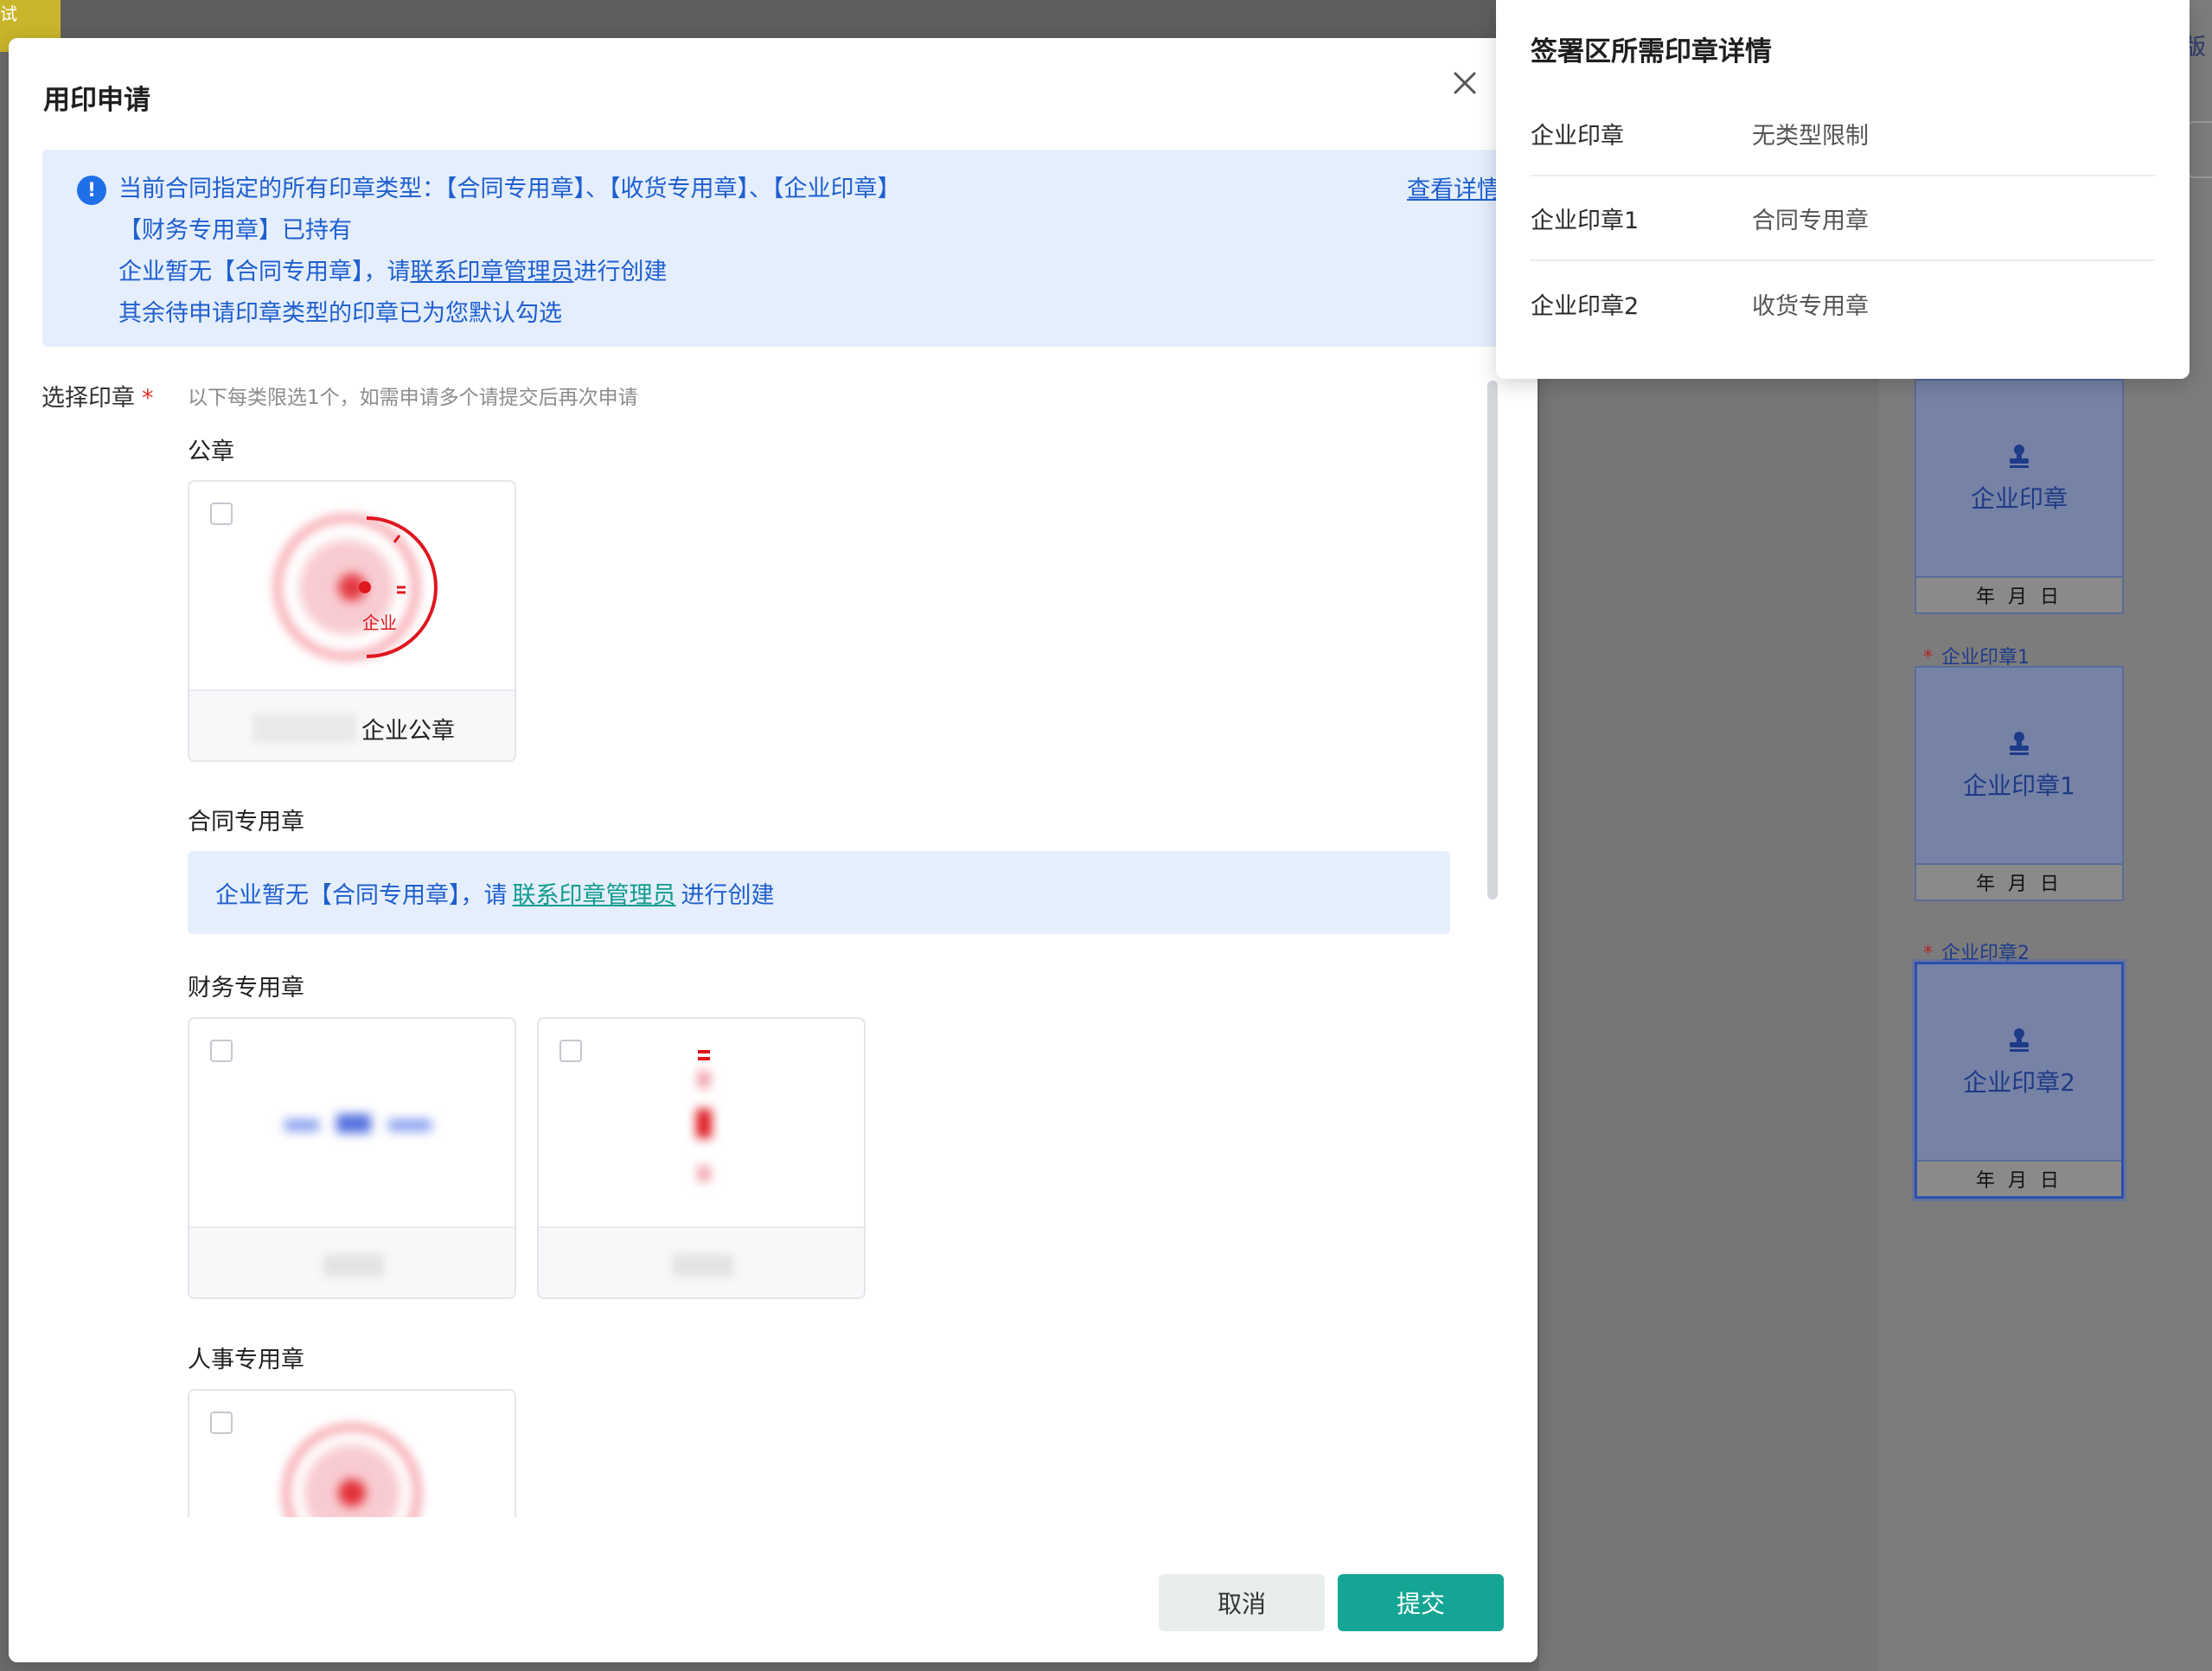 The width and height of the screenshot is (2212, 1671). Describe the element at coordinates (1421, 1603) in the screenshot. I see `submit-button: 提交` at that location.